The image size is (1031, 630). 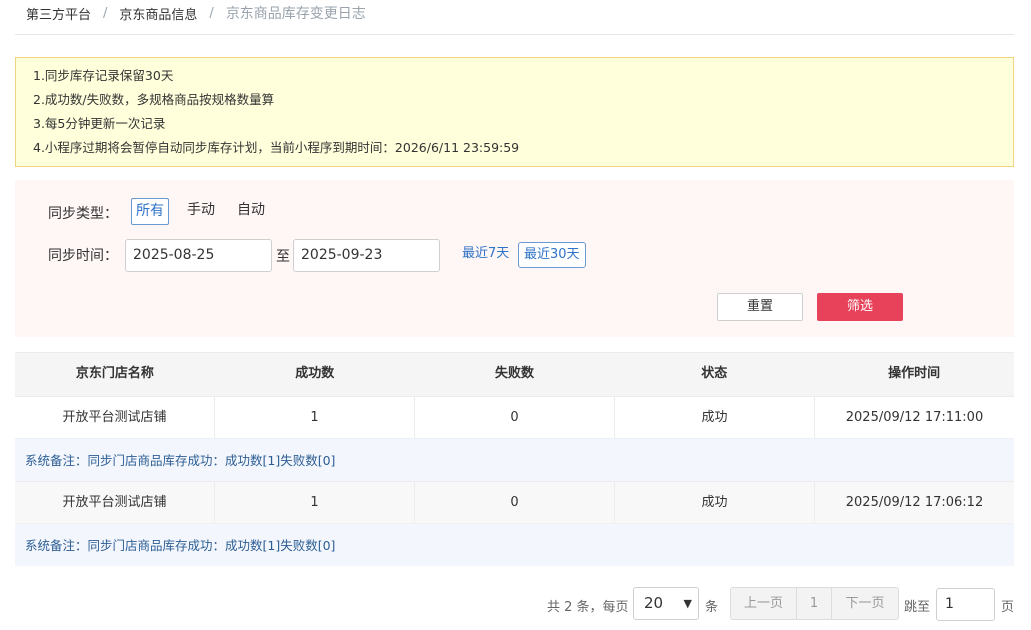 What do you see at coordinates (58, 13) in the screenshot?
I see `breadcrumb-item-third-party: 第三方平台` at bounding box center [58, 13].